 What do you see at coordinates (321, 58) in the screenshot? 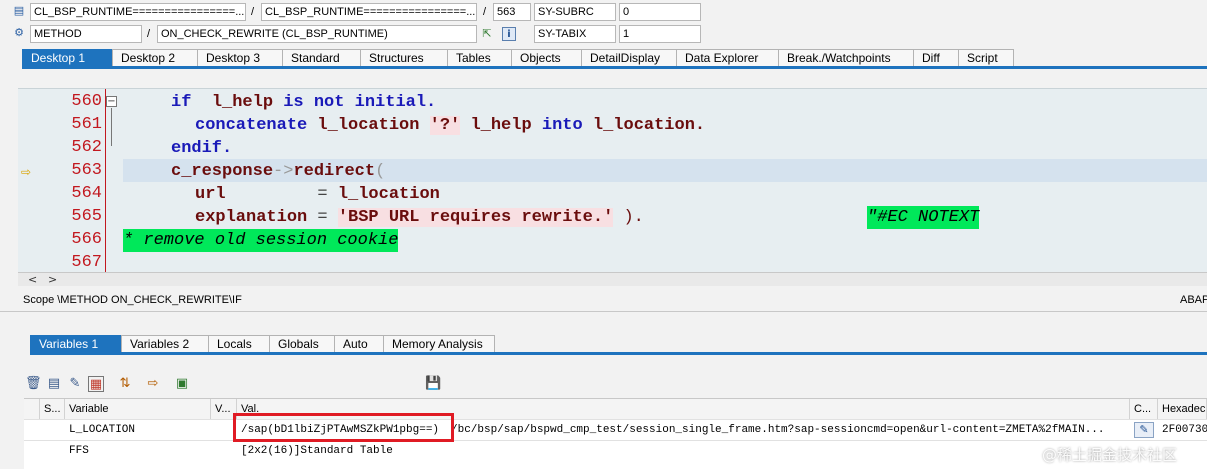
I see `tab-standard: Standard` at bounding box center [321, 58].